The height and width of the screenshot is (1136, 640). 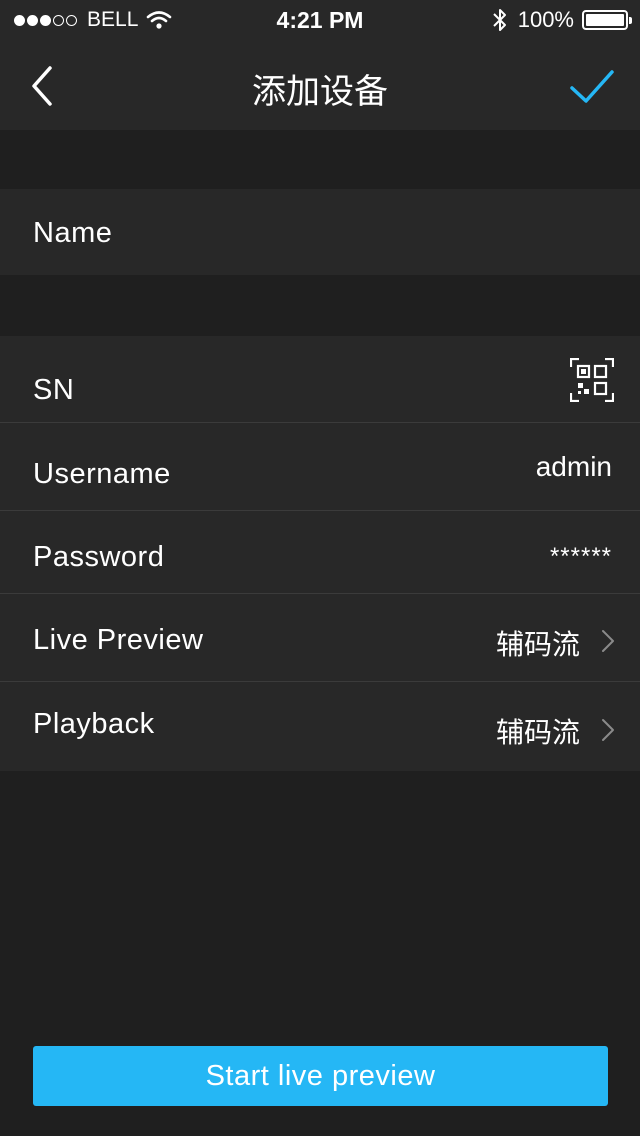 What do you see at coordinates (581, 557) in the screenshot?
I see `password-value: ******` at bounding box center [581, 557].